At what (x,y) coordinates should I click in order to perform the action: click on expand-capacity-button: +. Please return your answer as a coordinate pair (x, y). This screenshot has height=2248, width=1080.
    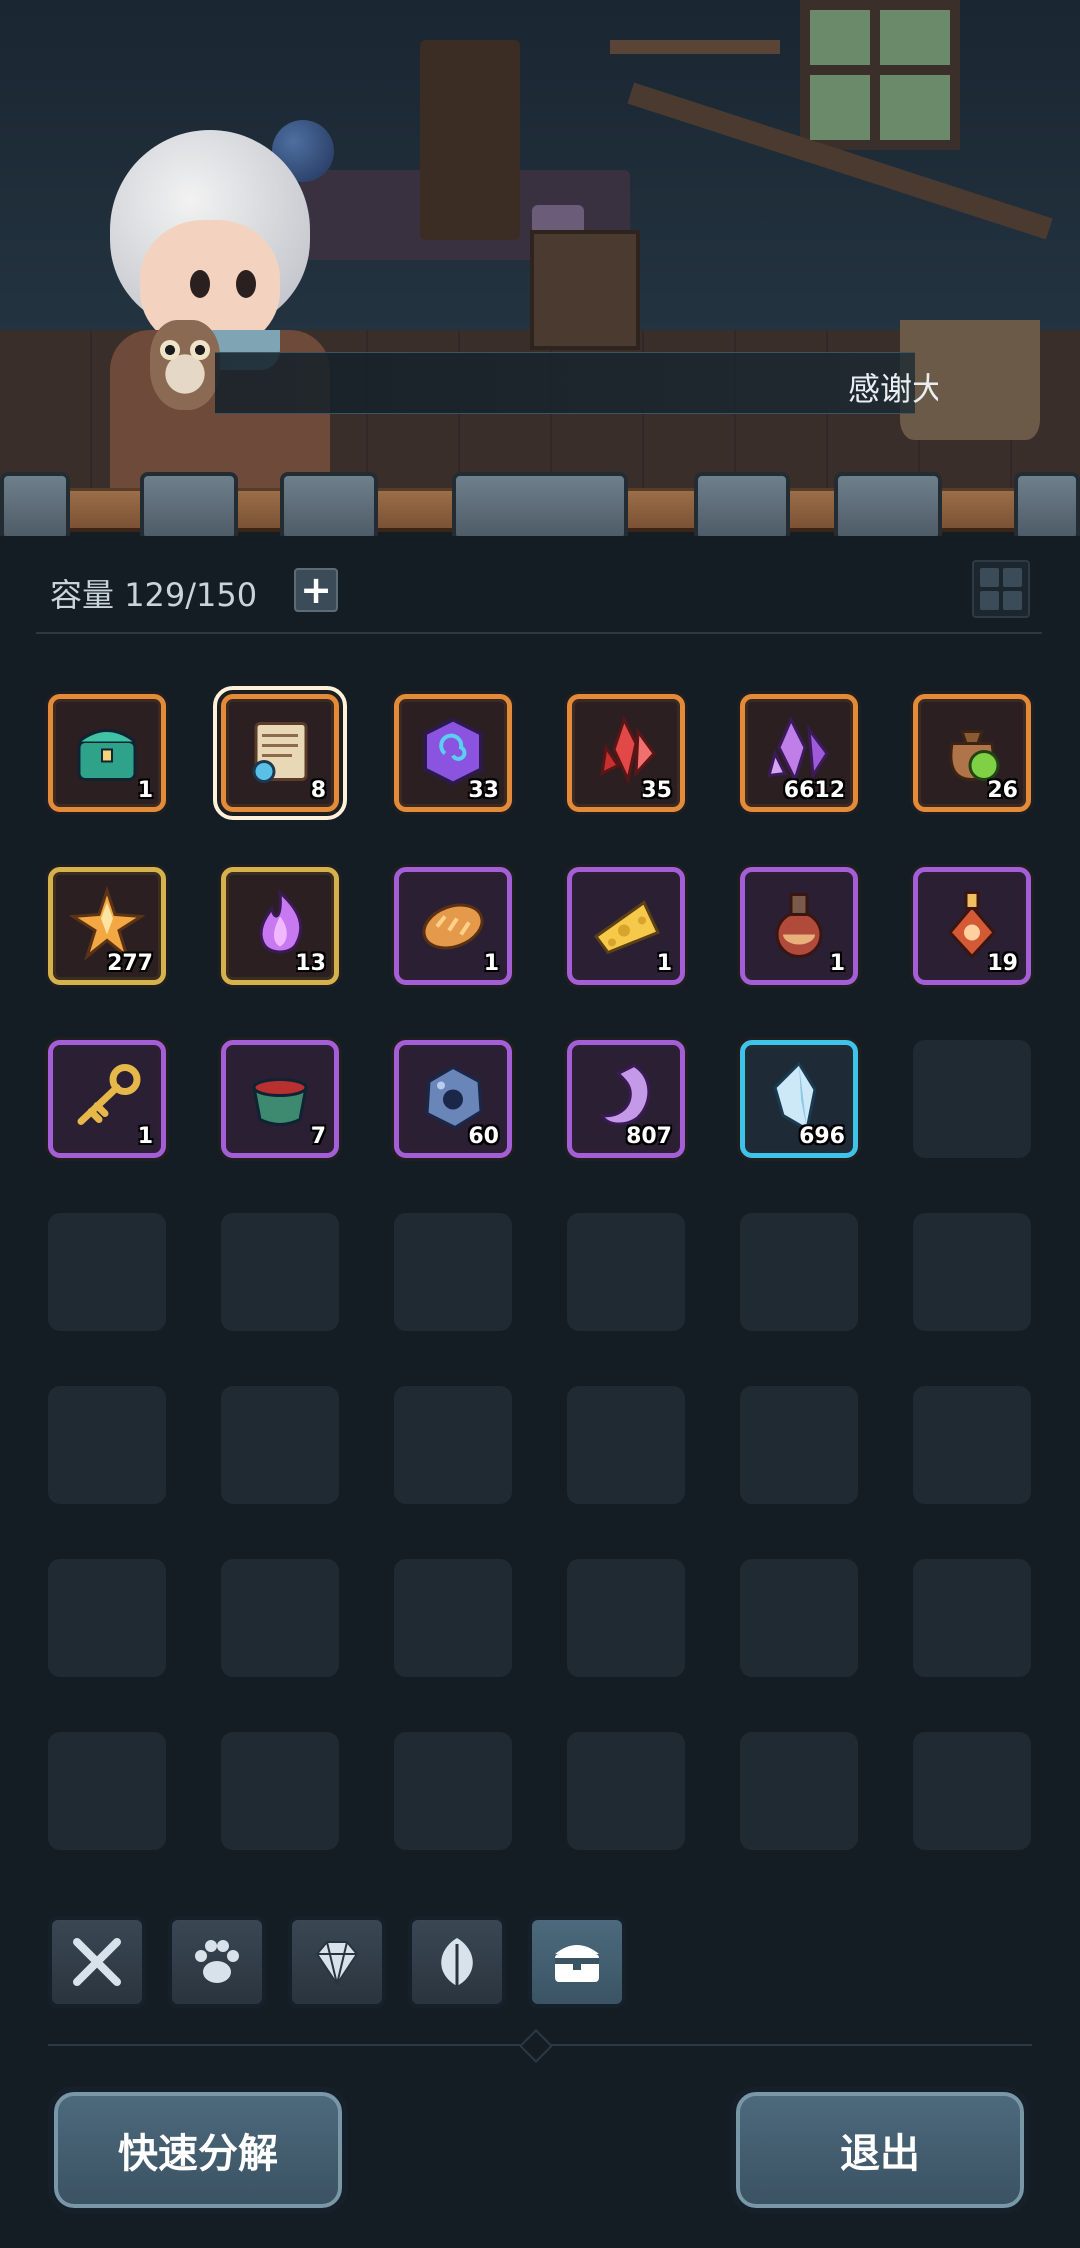
    Looking at the image, I should click on (316, 590).